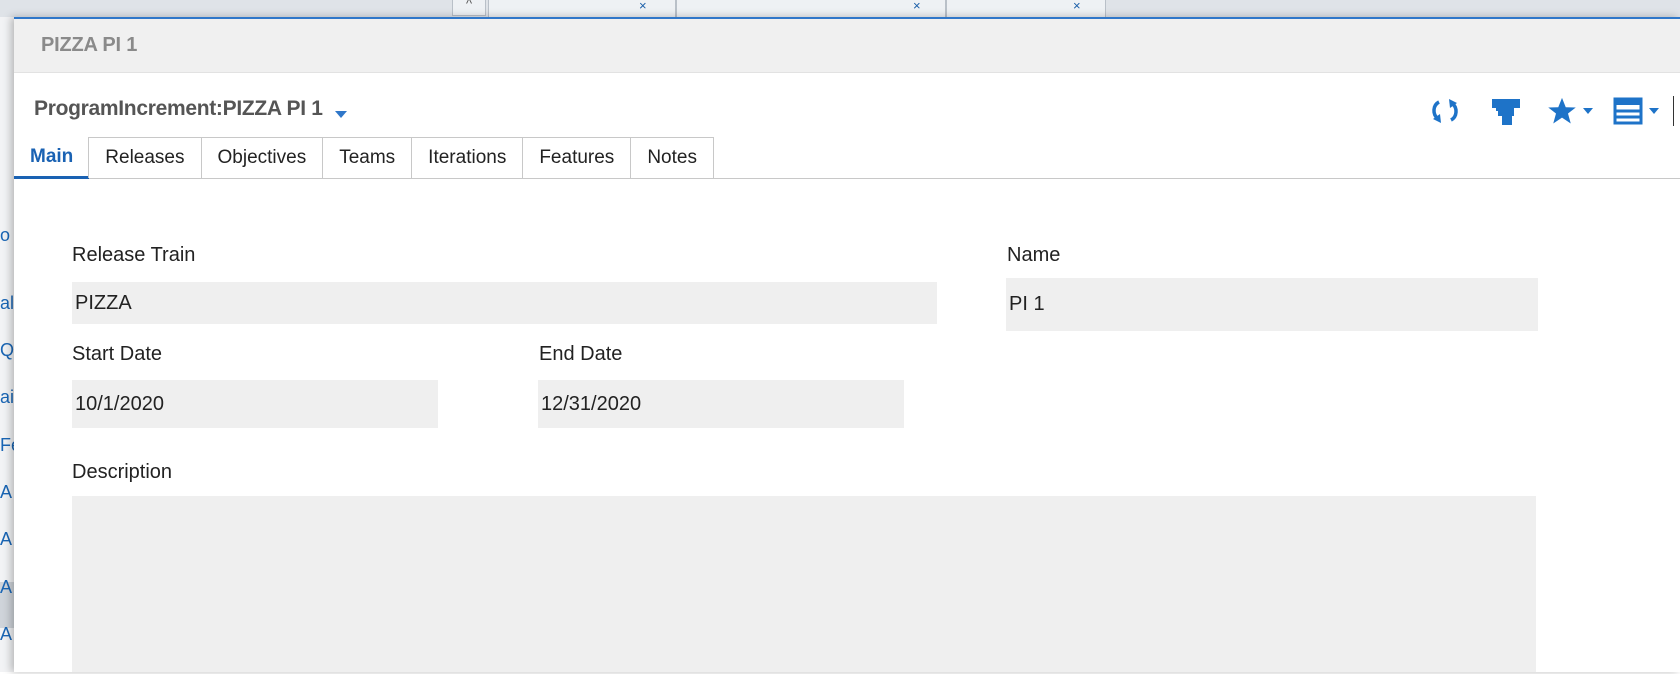  What do you see at coordinates (122, 472) in the screenshot?
I see `description-label: Description` at bounding box center [122, 472].